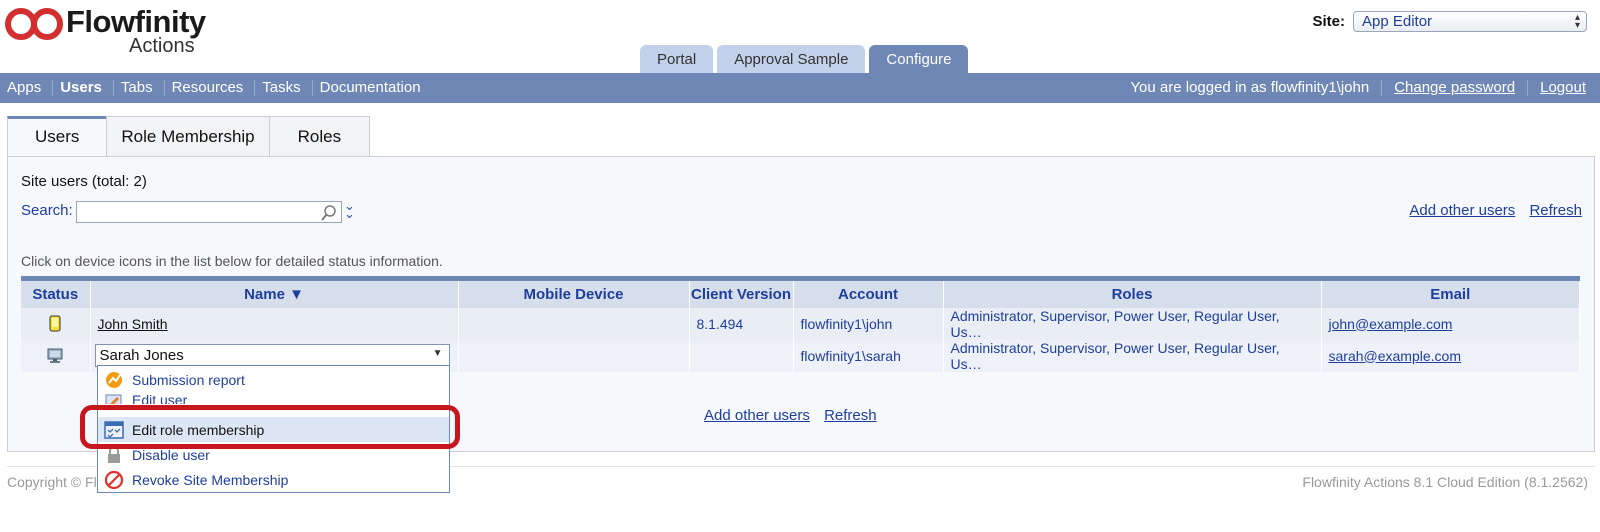  Describe the element at coordinates (272, 355) in the screenshot. I see `user-actions-dropdown: Sarah Jones ▼` at that location.